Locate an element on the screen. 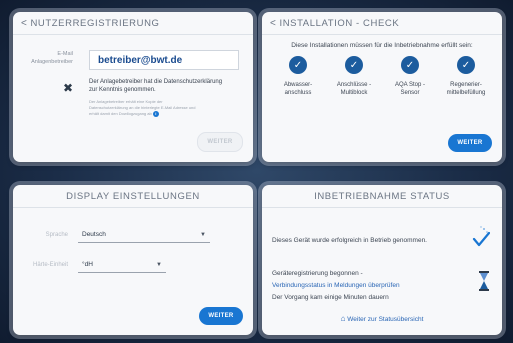 The image size is (513, 343). check-item-label: AQA Stop - Sensor is located at coordinates (409, 89).